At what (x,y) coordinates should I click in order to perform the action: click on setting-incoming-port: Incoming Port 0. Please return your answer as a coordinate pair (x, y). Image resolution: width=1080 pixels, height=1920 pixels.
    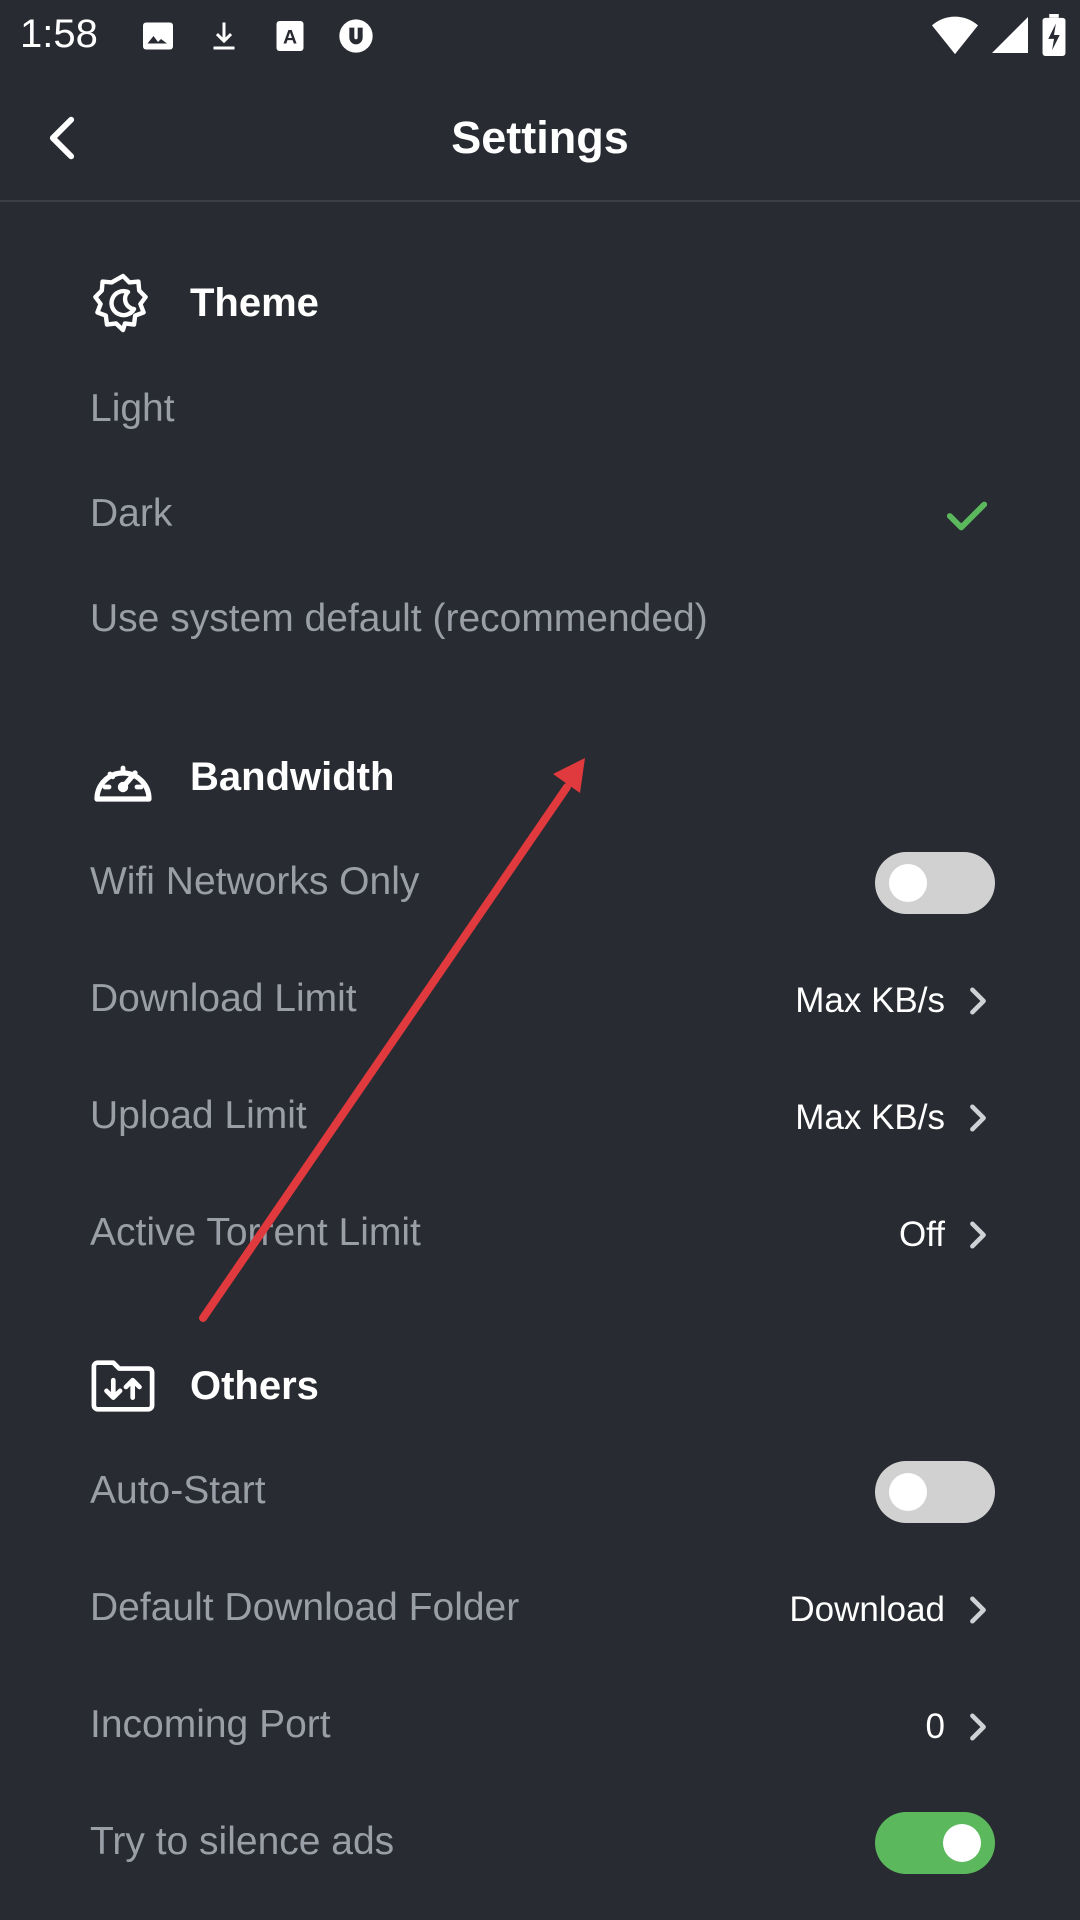
    Looking at the image, I should click on (540, 1726).